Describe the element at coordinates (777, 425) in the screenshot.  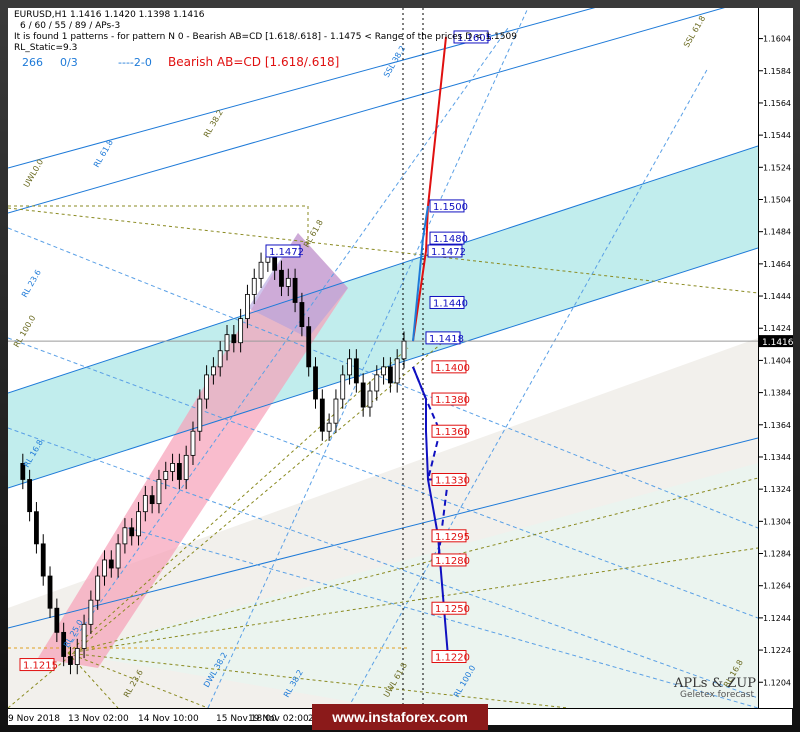
I see `y-tick-label: 1.1364` at that location.